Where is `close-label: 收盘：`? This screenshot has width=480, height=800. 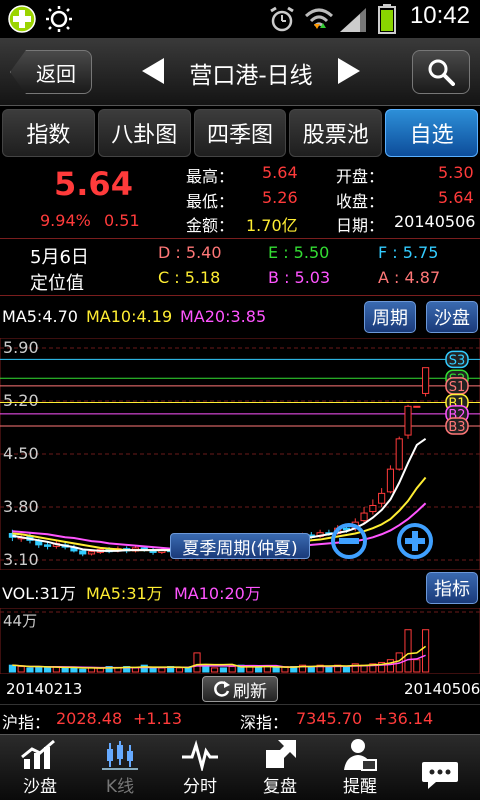
close-label: 收盘： is located at coordinates (360, 201).